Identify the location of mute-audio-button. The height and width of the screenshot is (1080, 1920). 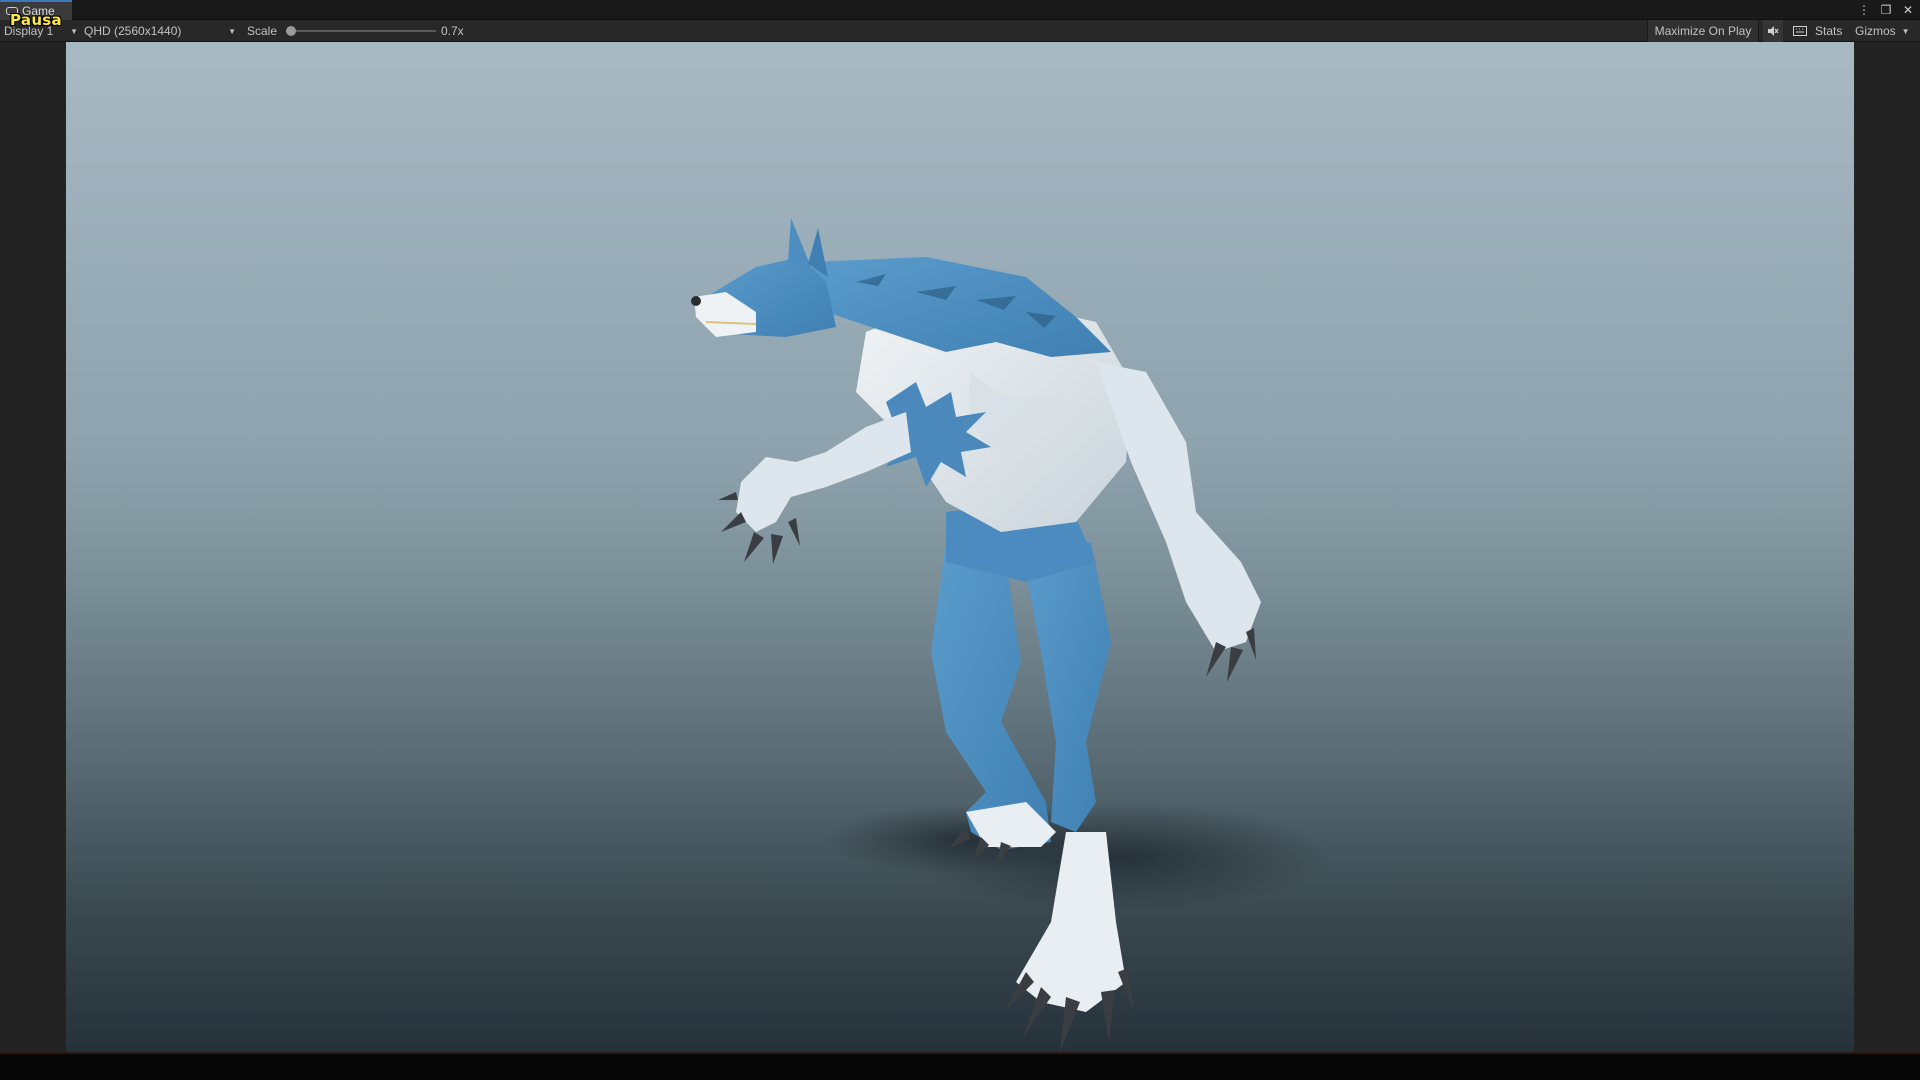
(1773, 31).